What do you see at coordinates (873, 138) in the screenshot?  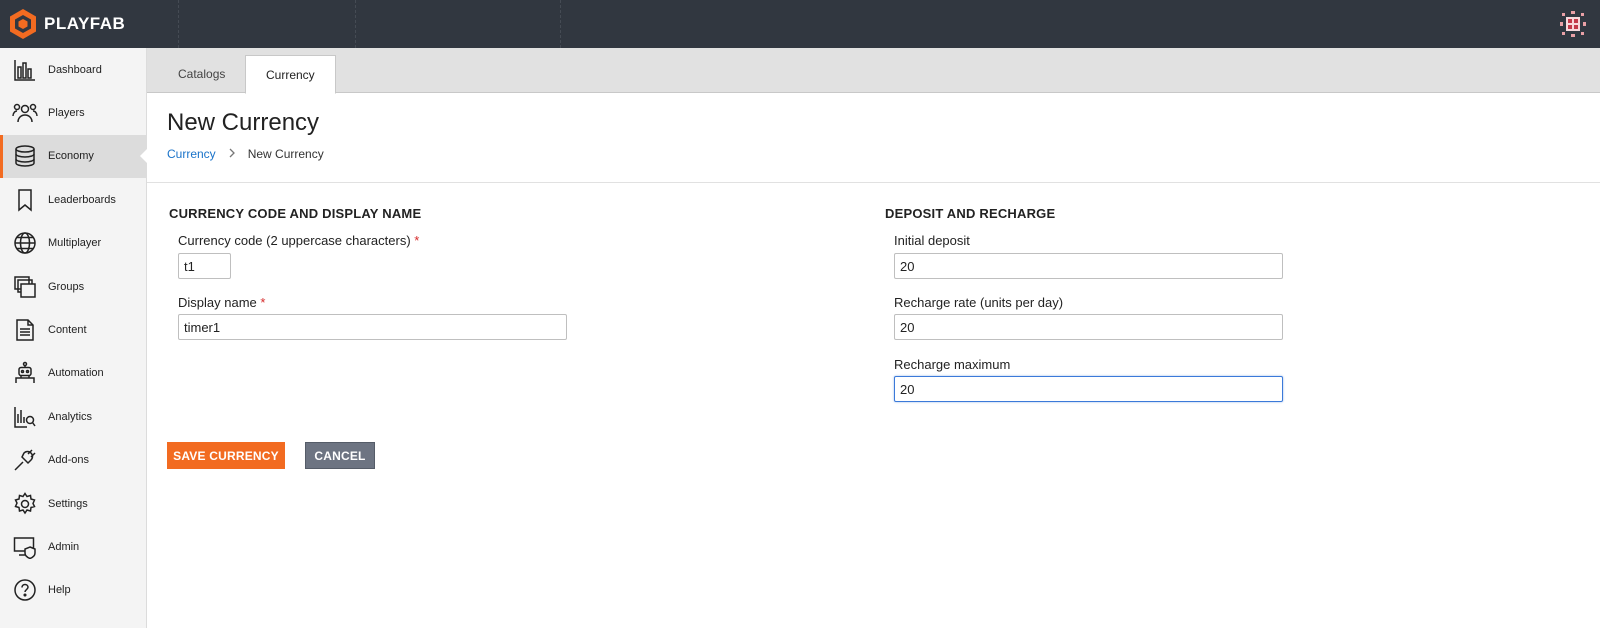 I see `page-header: New Currency Currency New Currency` at bounding box center [873, 138].